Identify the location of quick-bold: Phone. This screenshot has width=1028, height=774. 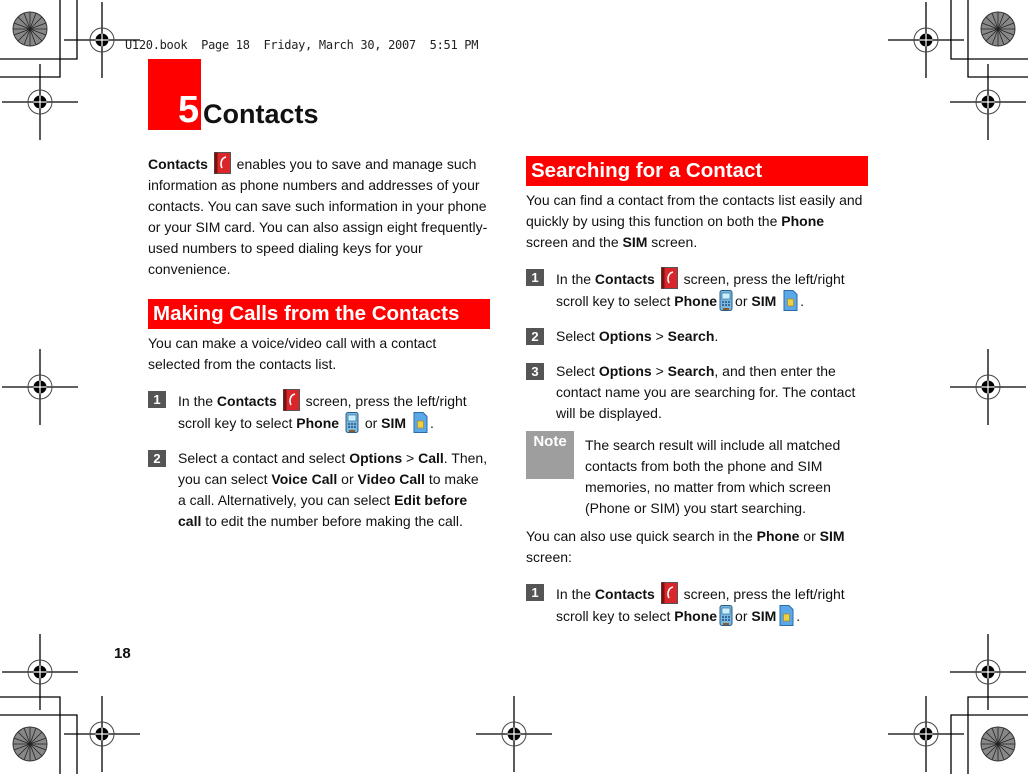
(778, 536).